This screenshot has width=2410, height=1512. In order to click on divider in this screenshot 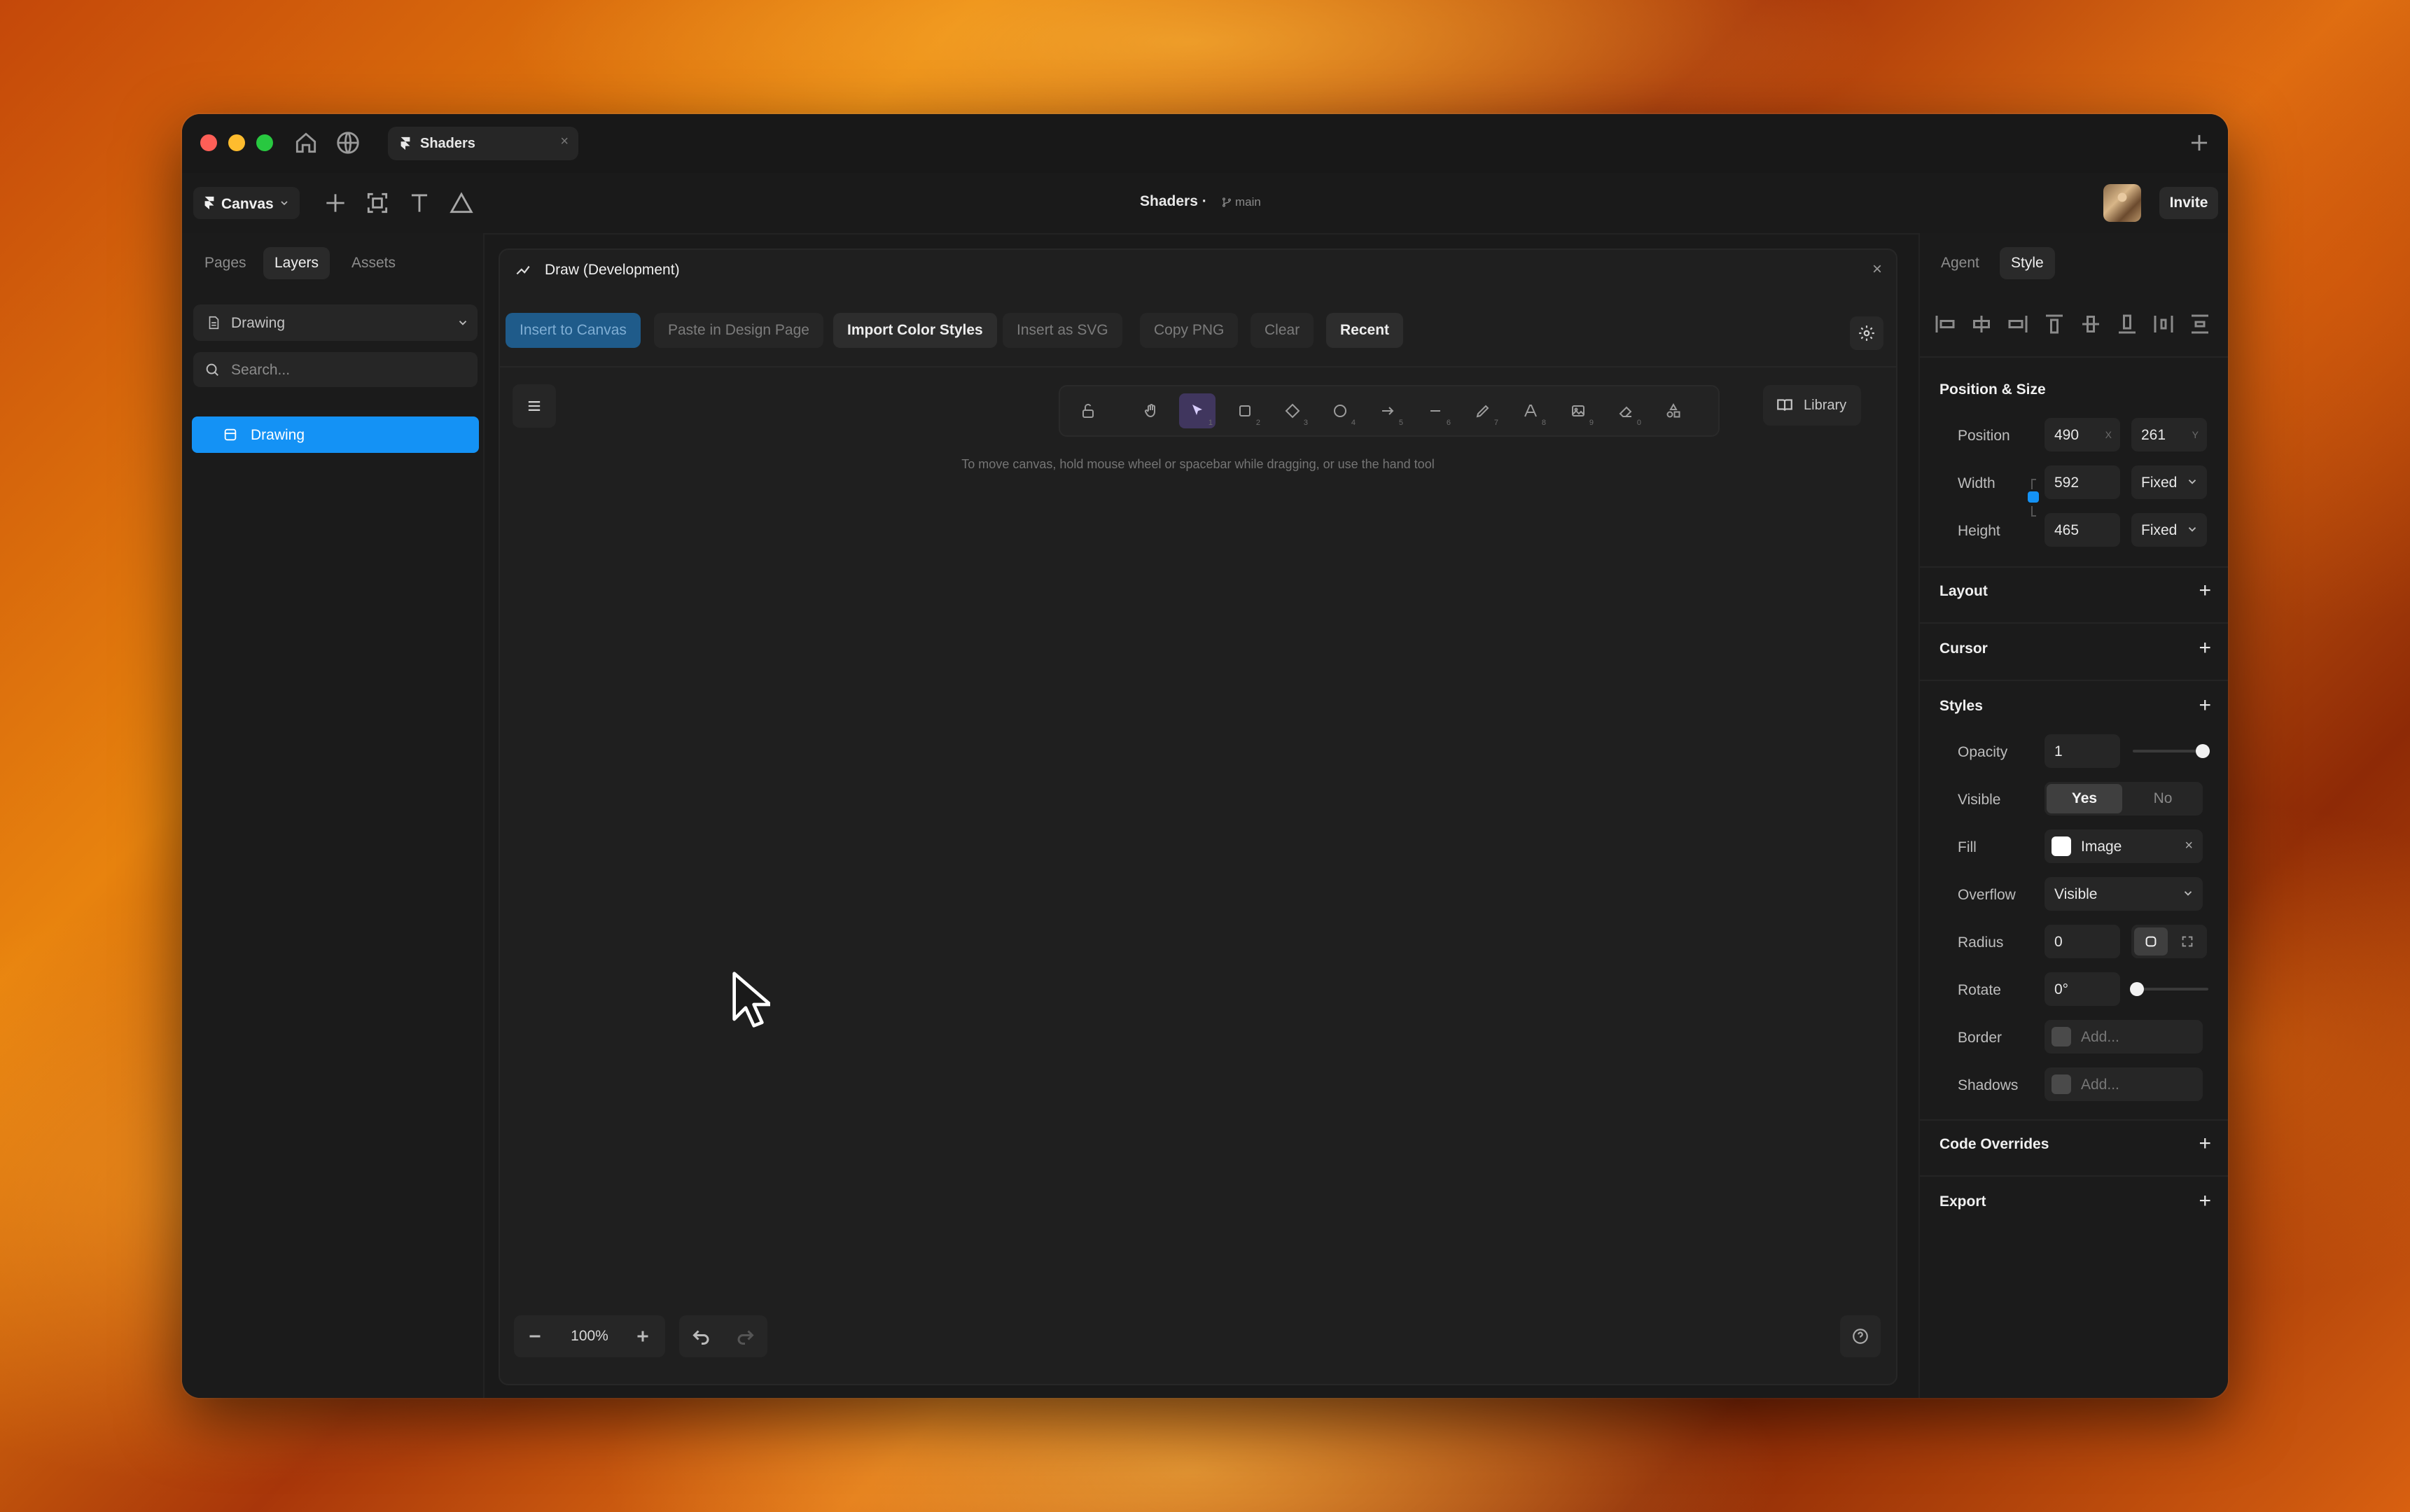, I will do `click(2074, 567)`.